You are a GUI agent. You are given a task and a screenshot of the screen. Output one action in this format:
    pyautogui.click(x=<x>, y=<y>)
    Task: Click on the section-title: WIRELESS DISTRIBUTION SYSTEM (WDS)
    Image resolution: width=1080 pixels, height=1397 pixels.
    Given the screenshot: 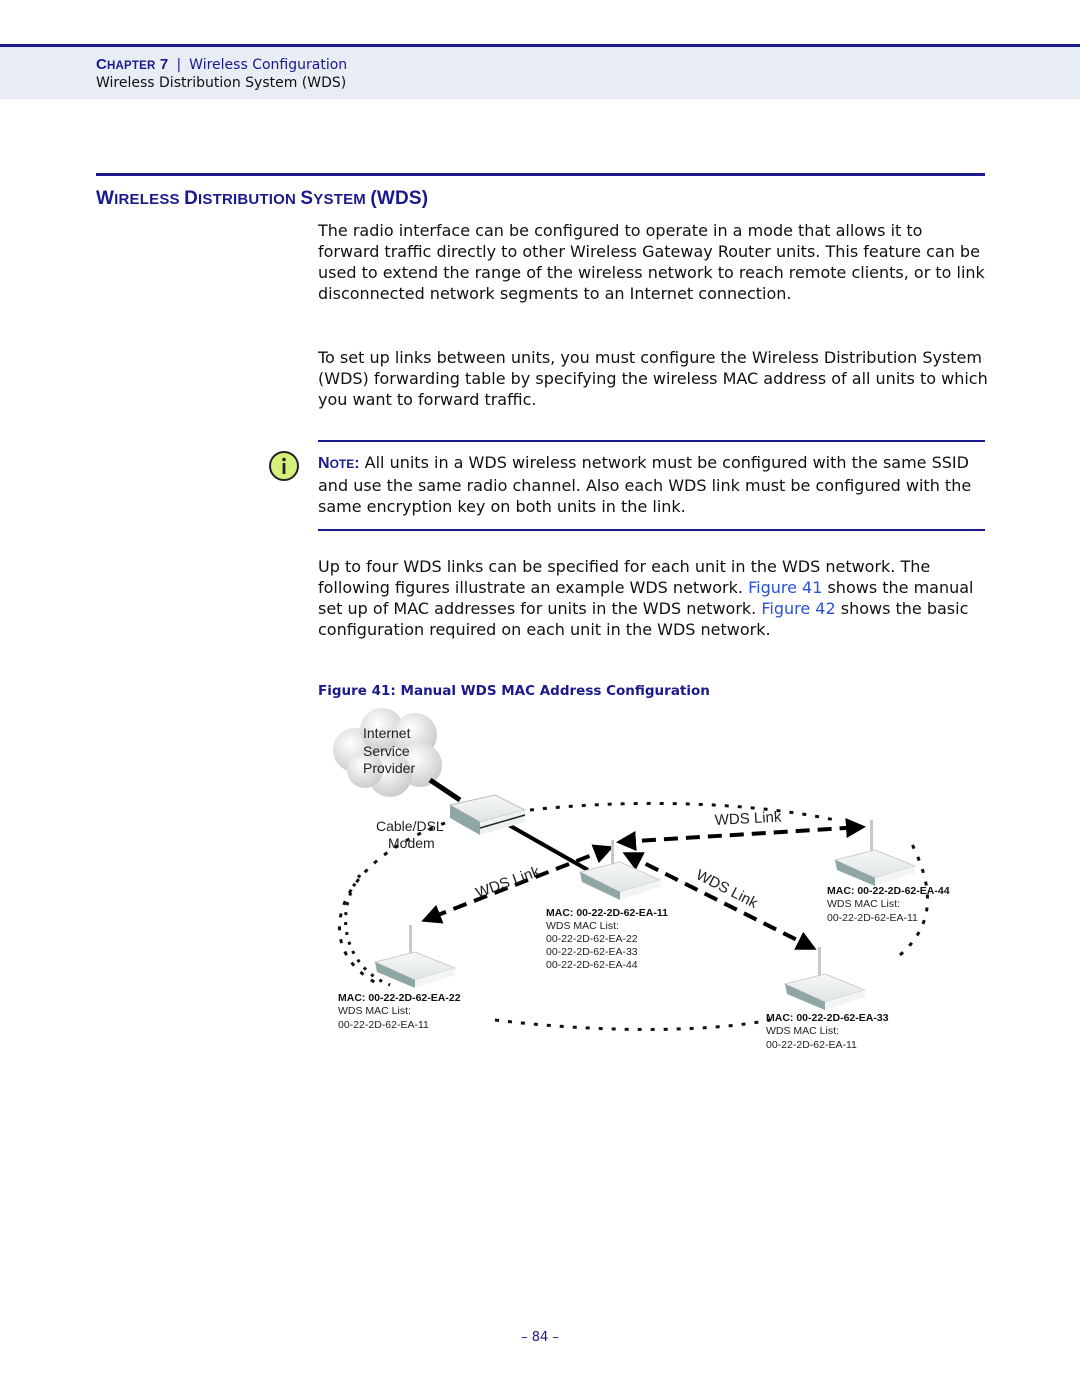 What is the action you would take?
    pyautogui.click(x=262, y=199)
    